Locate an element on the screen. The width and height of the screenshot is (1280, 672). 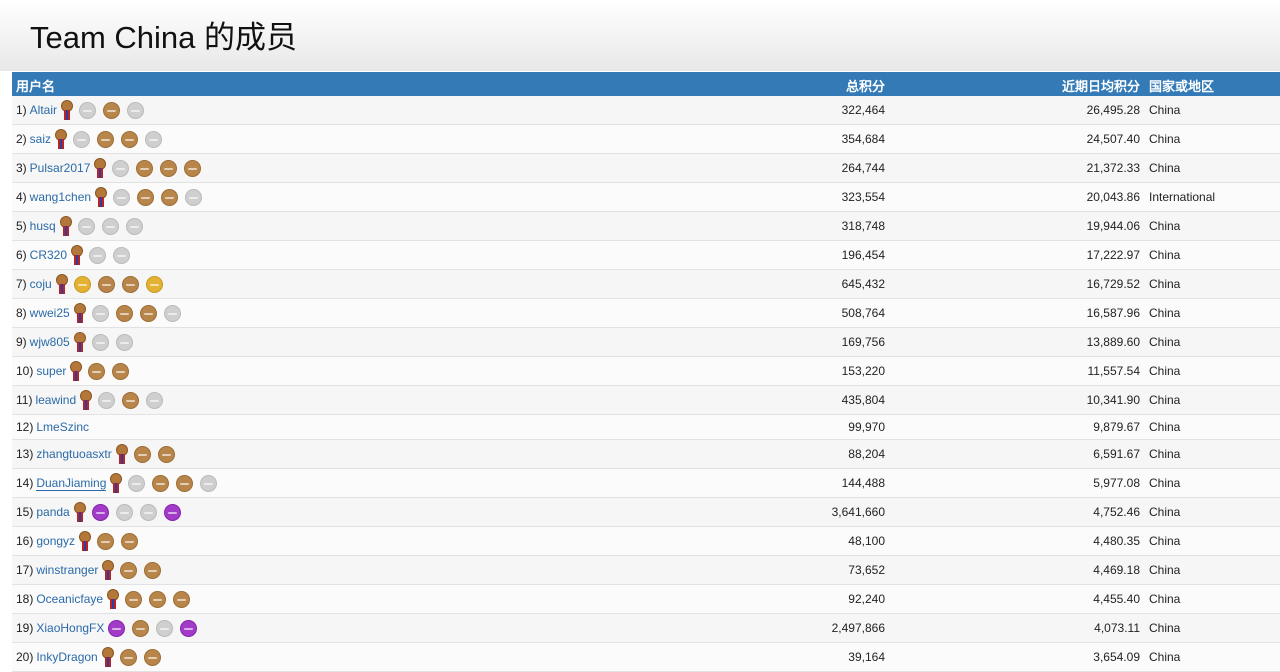
username-link: super is located at coordinates (51, 371).